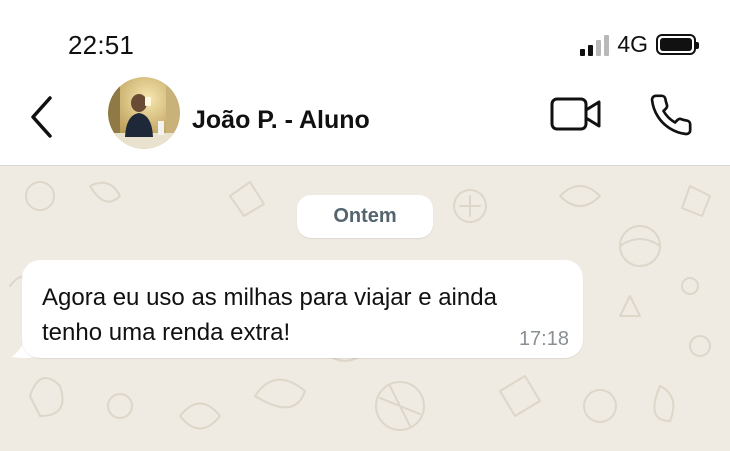 The image size is (730, 451). I want to click on date-separator: Ontem, so click(365, 216).